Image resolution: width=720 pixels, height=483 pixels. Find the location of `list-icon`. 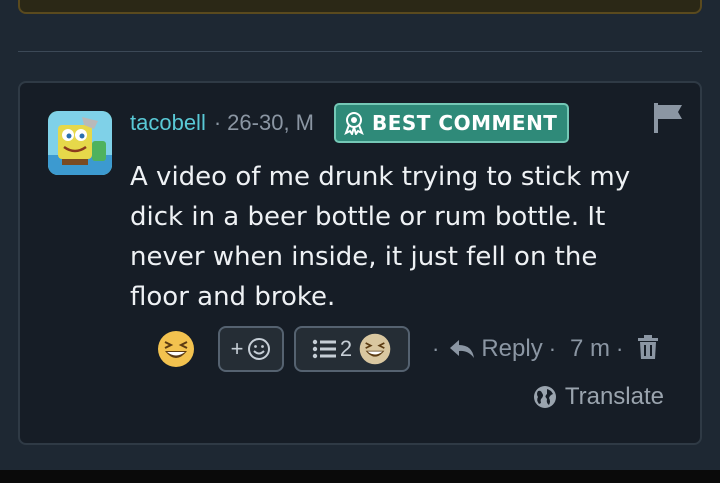

list-icon is located at coordinates (324, 349).